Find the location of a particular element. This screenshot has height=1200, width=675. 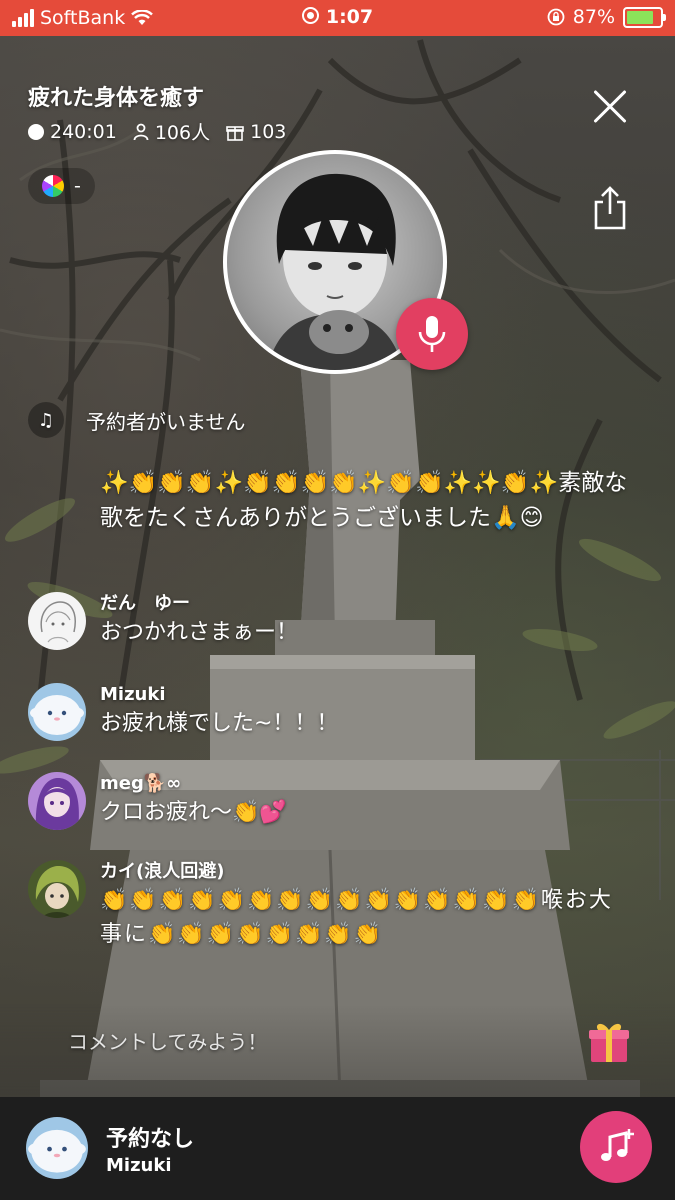

microphone-button is located at coordinates (432, 334).